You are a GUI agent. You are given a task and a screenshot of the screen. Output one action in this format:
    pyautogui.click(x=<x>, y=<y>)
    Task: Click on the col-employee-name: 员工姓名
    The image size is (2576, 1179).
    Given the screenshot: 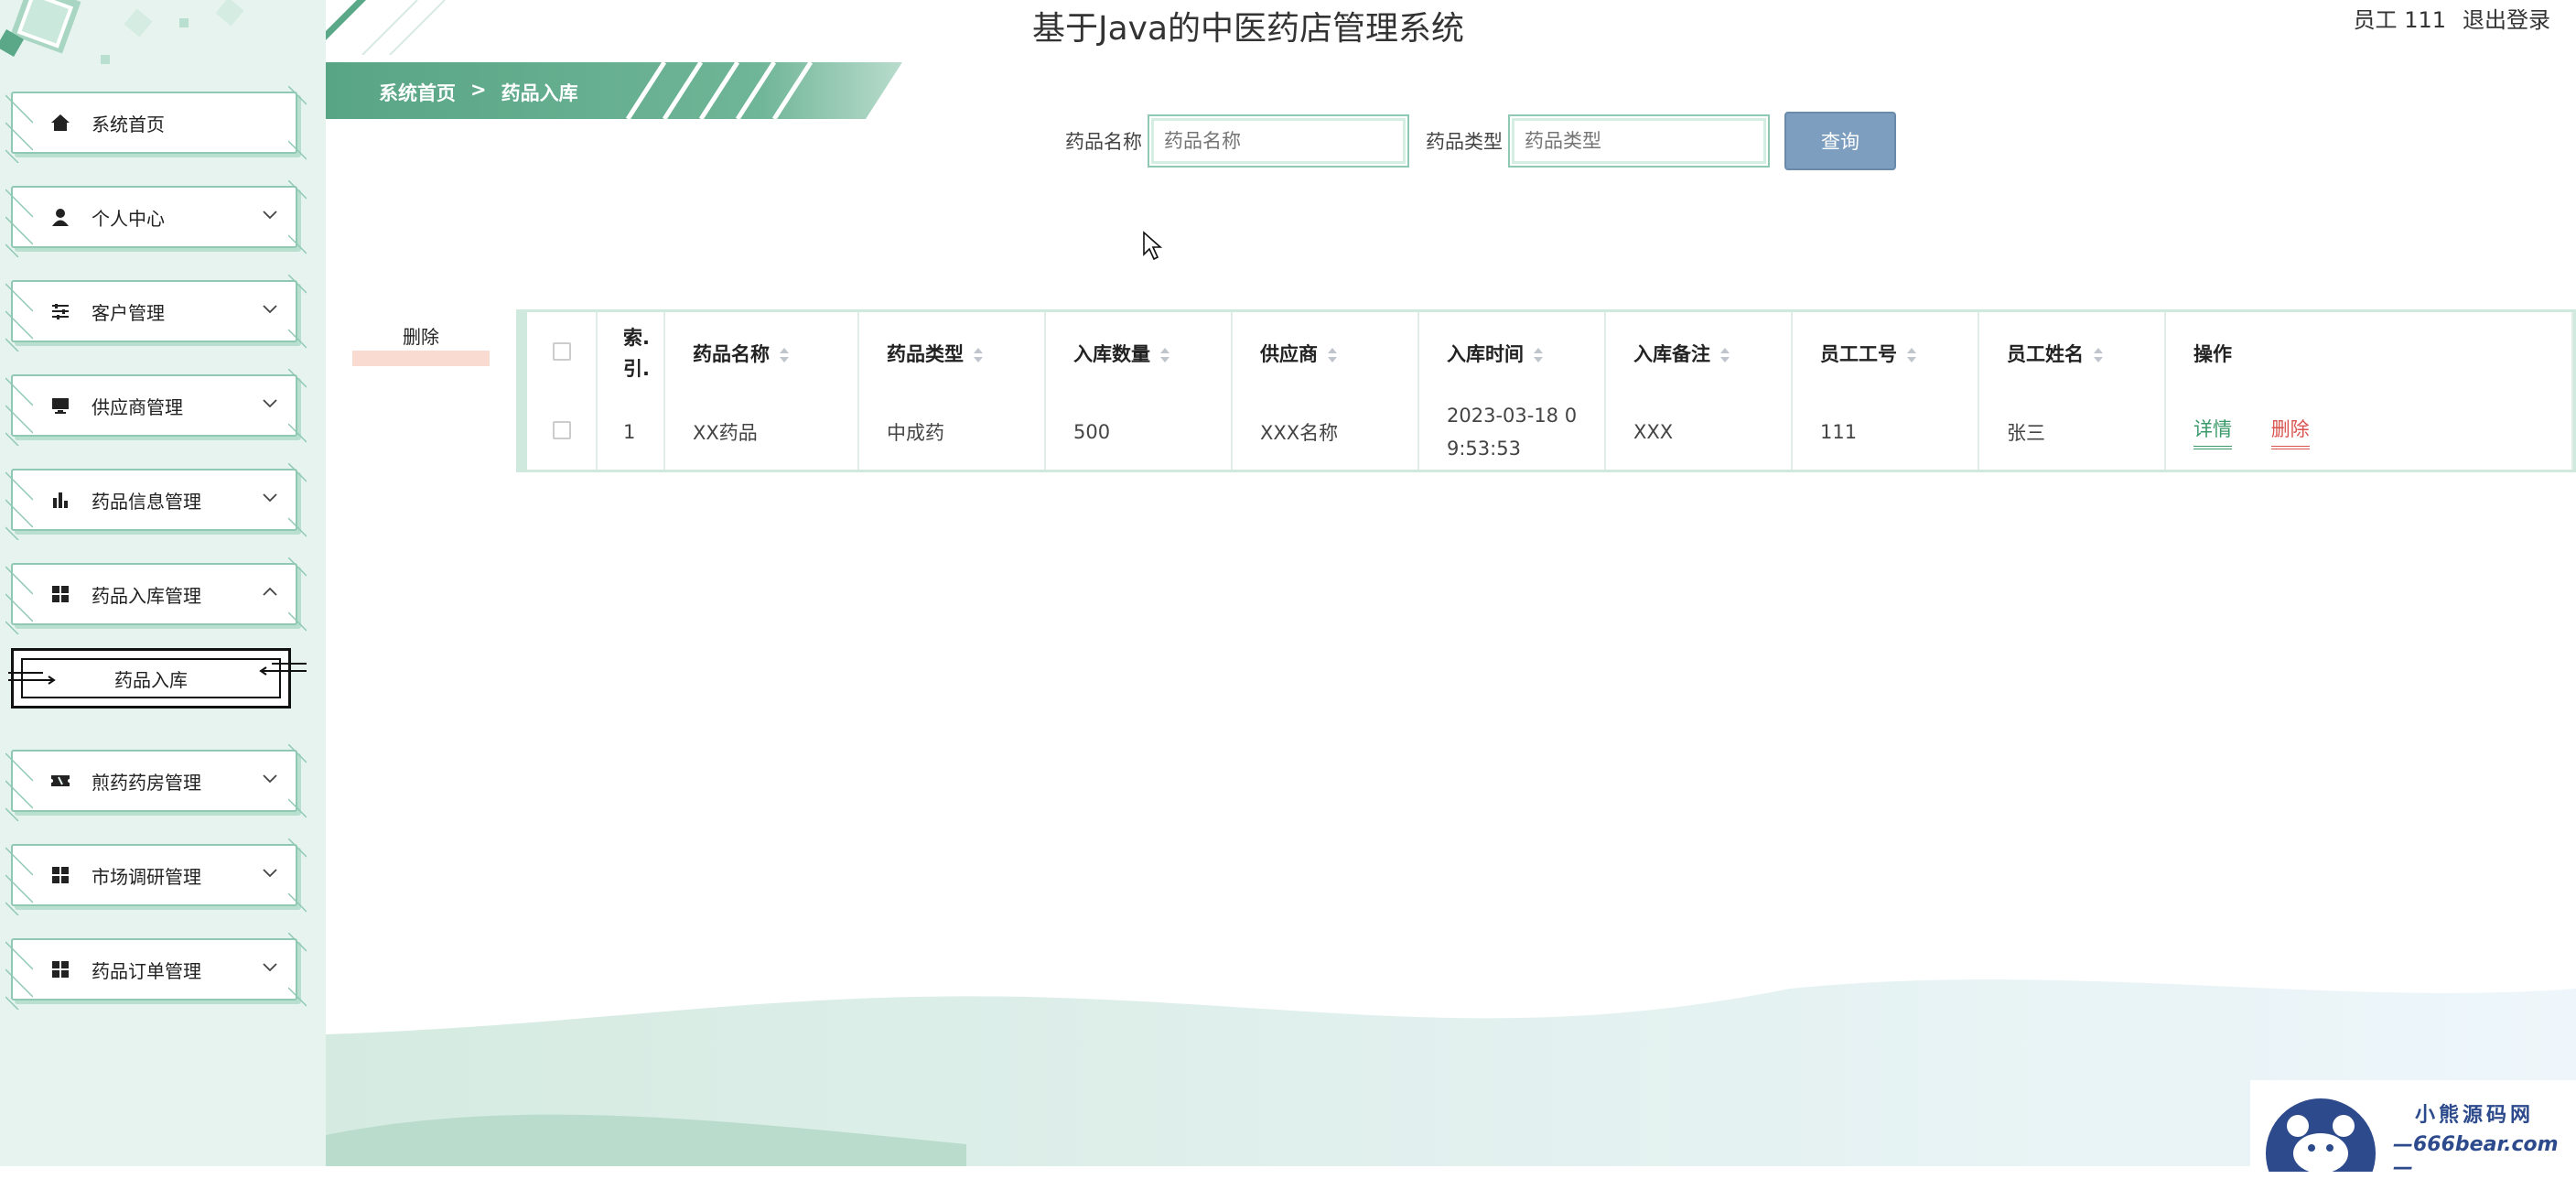 What is the action you would take?
    pyautogui.click(x=2072, y=353)
    